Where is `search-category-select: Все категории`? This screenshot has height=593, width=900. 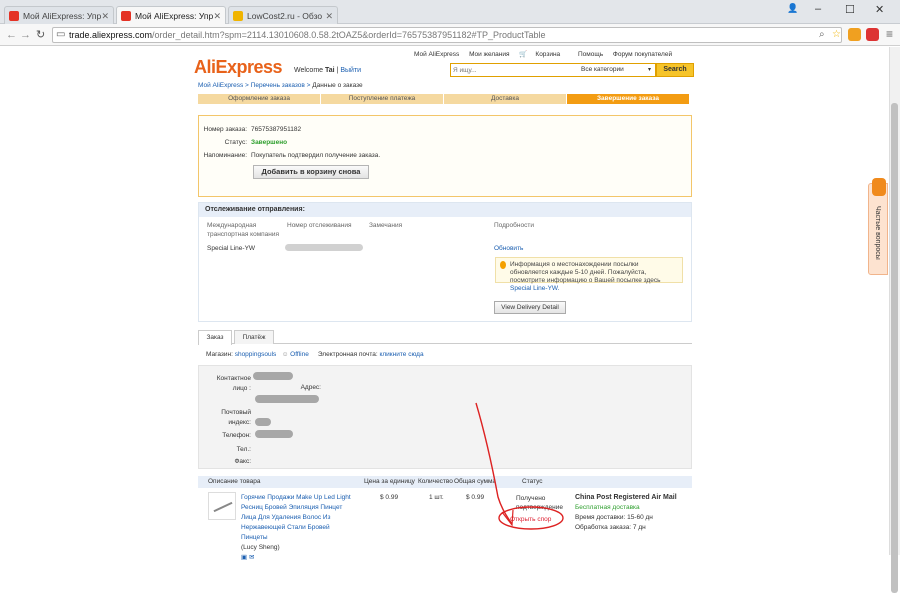
search-category-select: Все категории is located at coordinates (602, 69).